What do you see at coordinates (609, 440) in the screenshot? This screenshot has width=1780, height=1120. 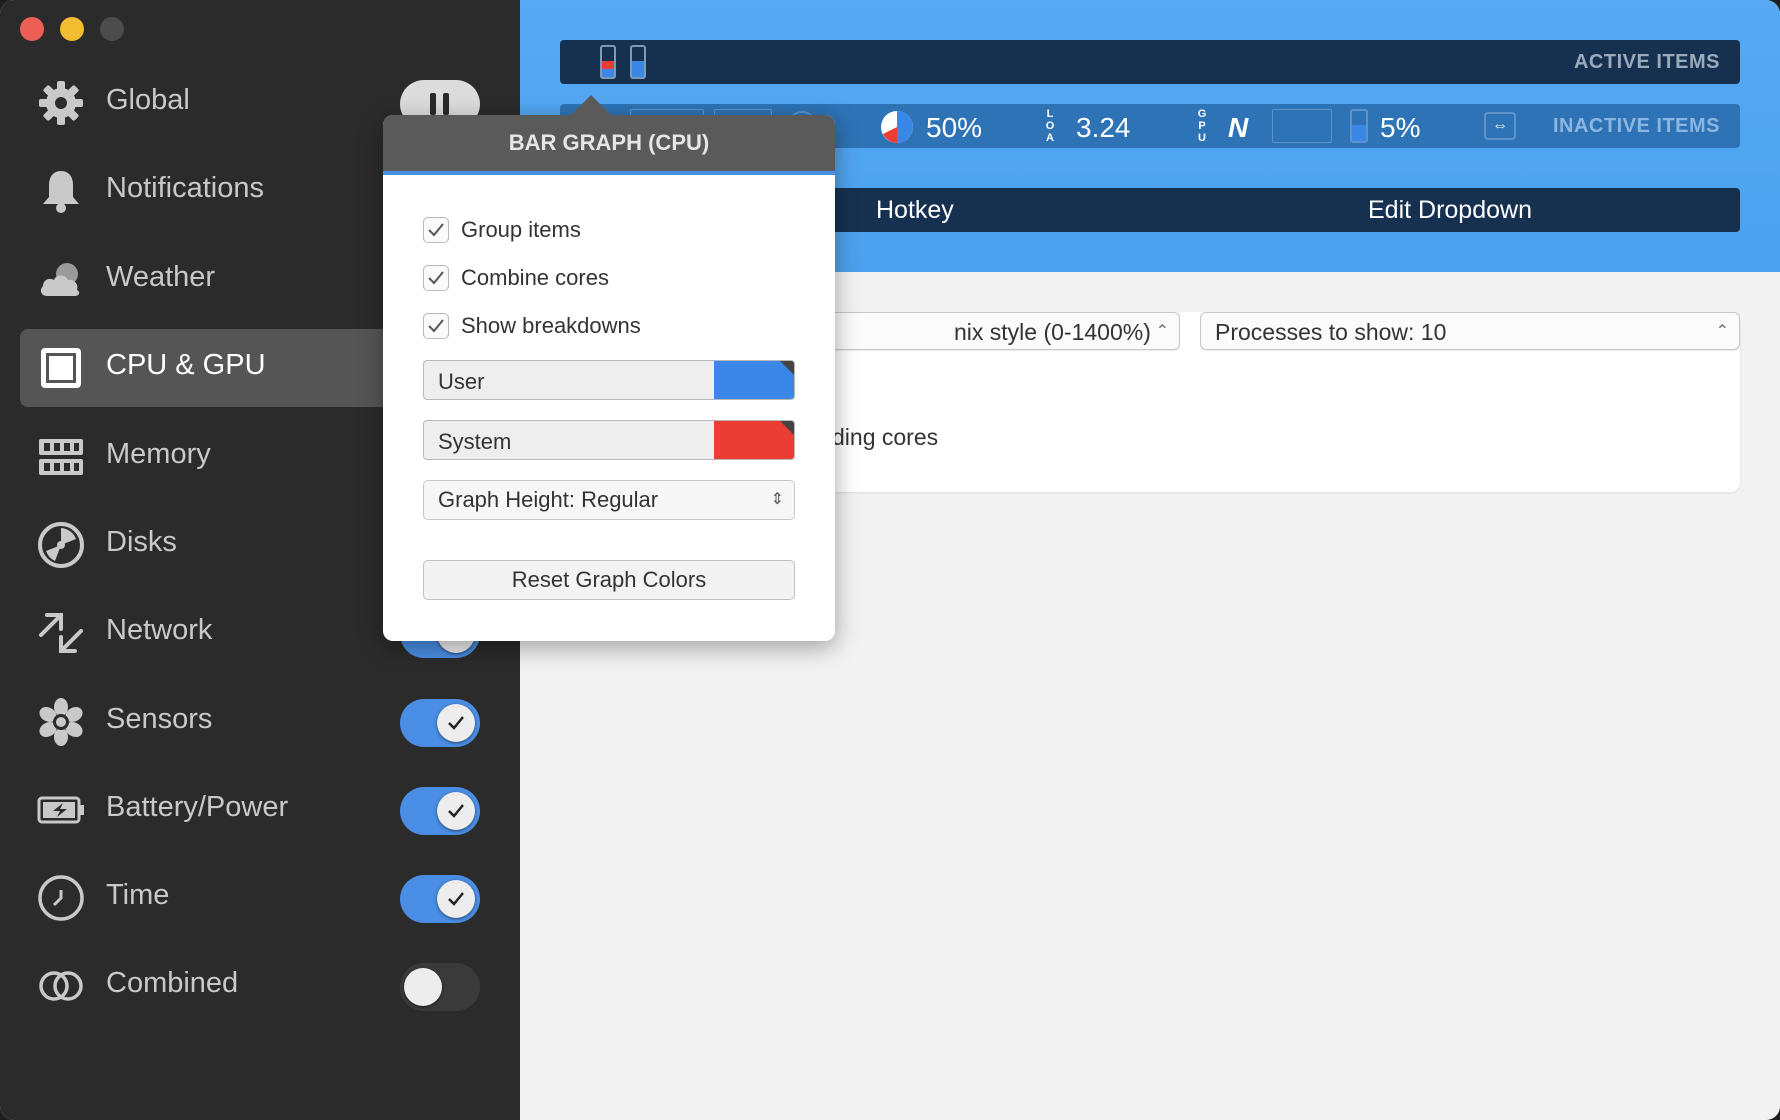 I see `system-color-well: System` at bounding box center [609, 440].